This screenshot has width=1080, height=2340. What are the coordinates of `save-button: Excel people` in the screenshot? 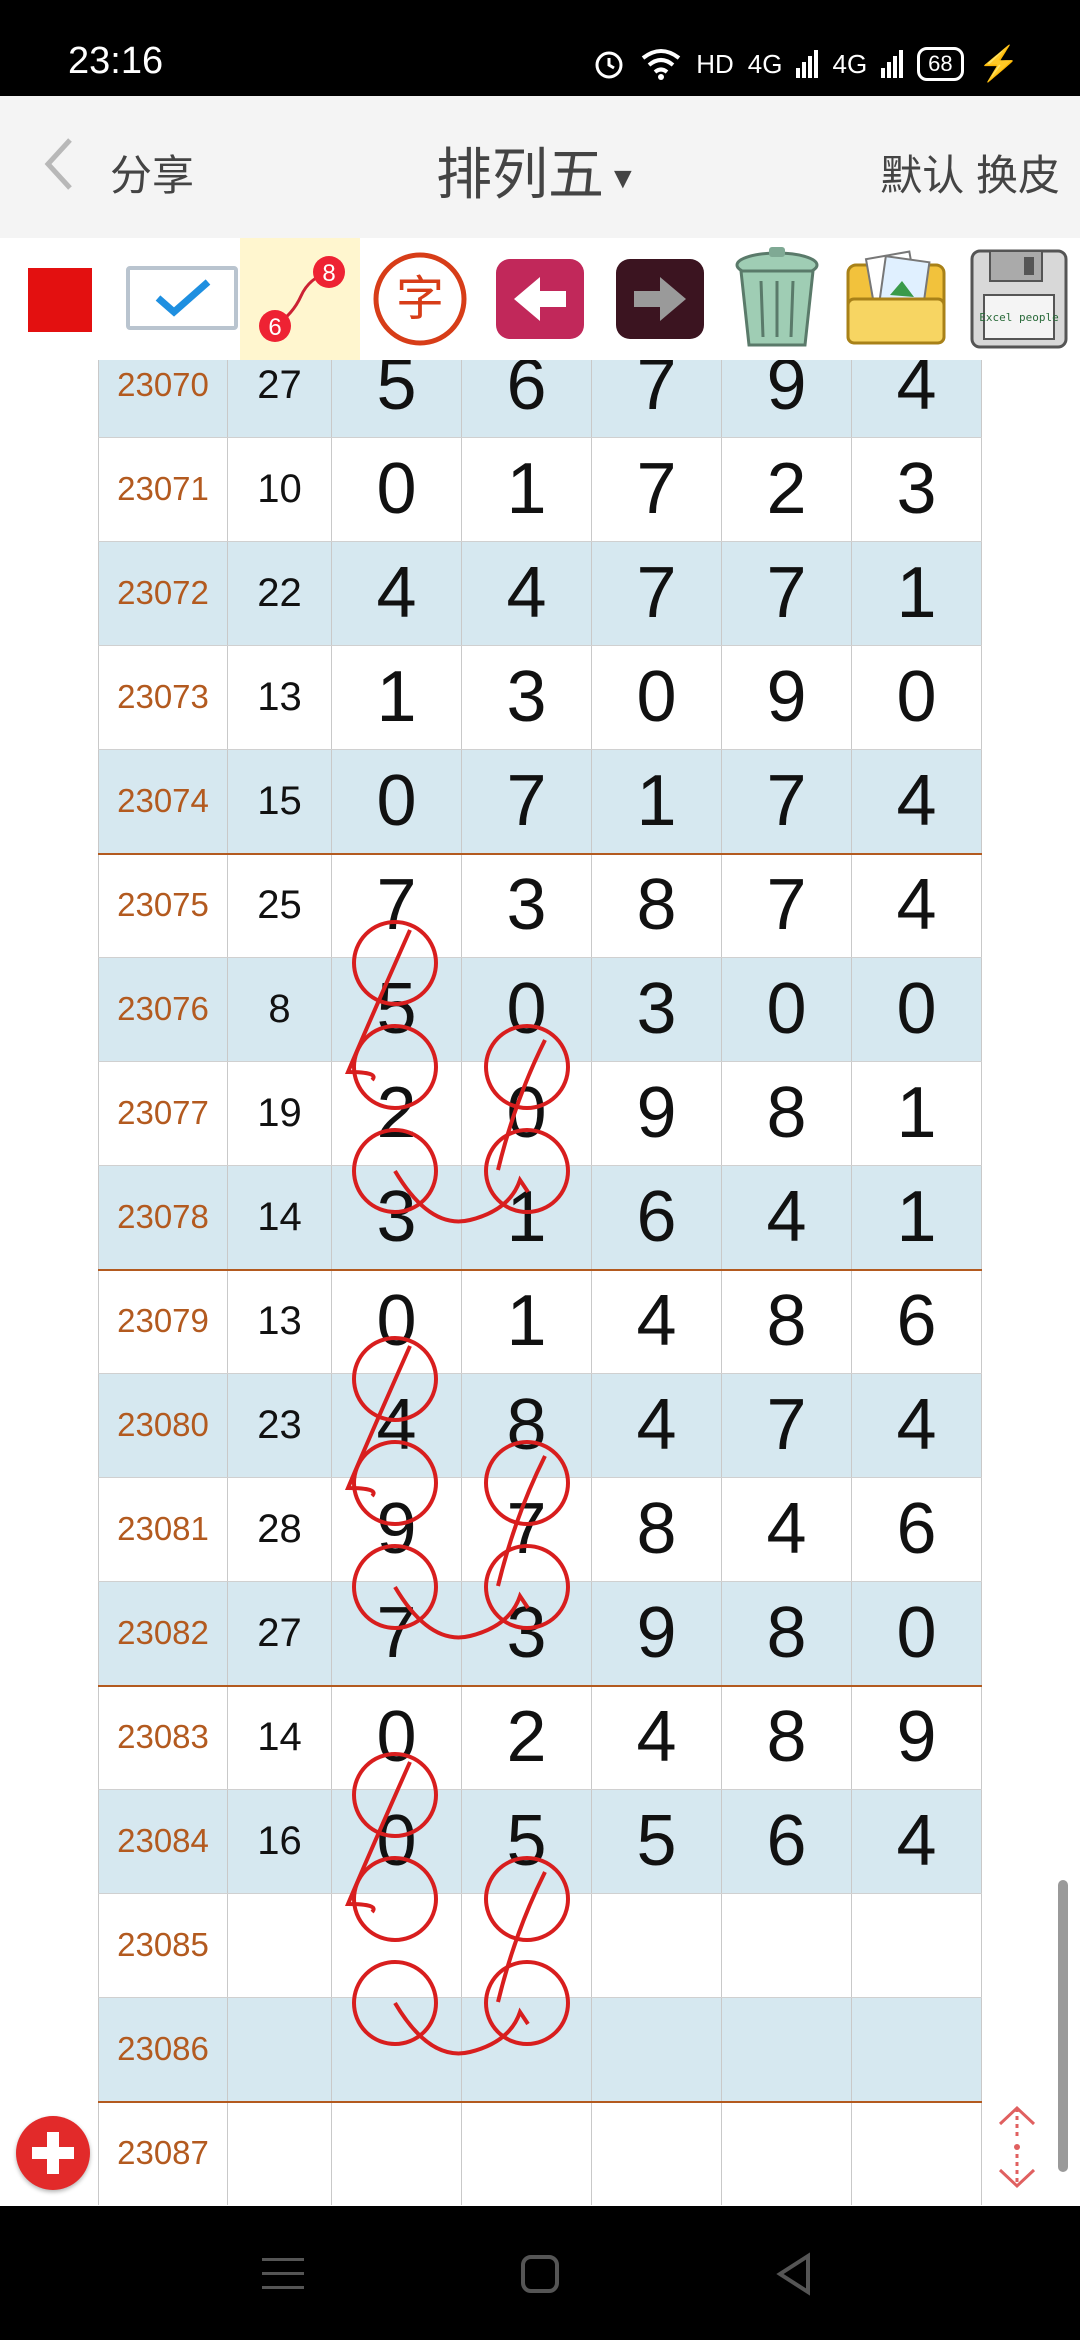 It's located at (1019, 299).